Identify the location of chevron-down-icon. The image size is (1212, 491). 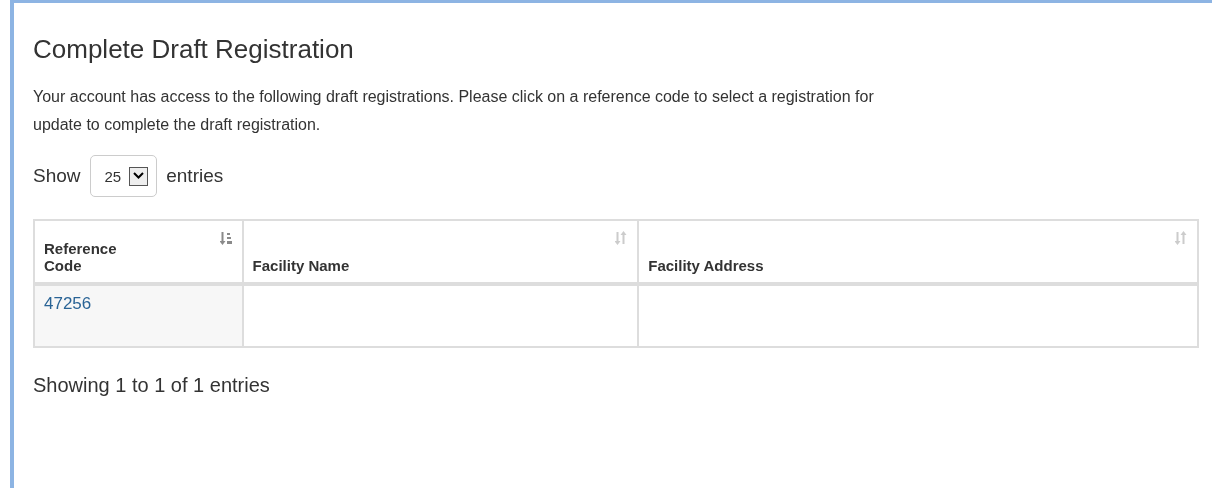
(139, 176).